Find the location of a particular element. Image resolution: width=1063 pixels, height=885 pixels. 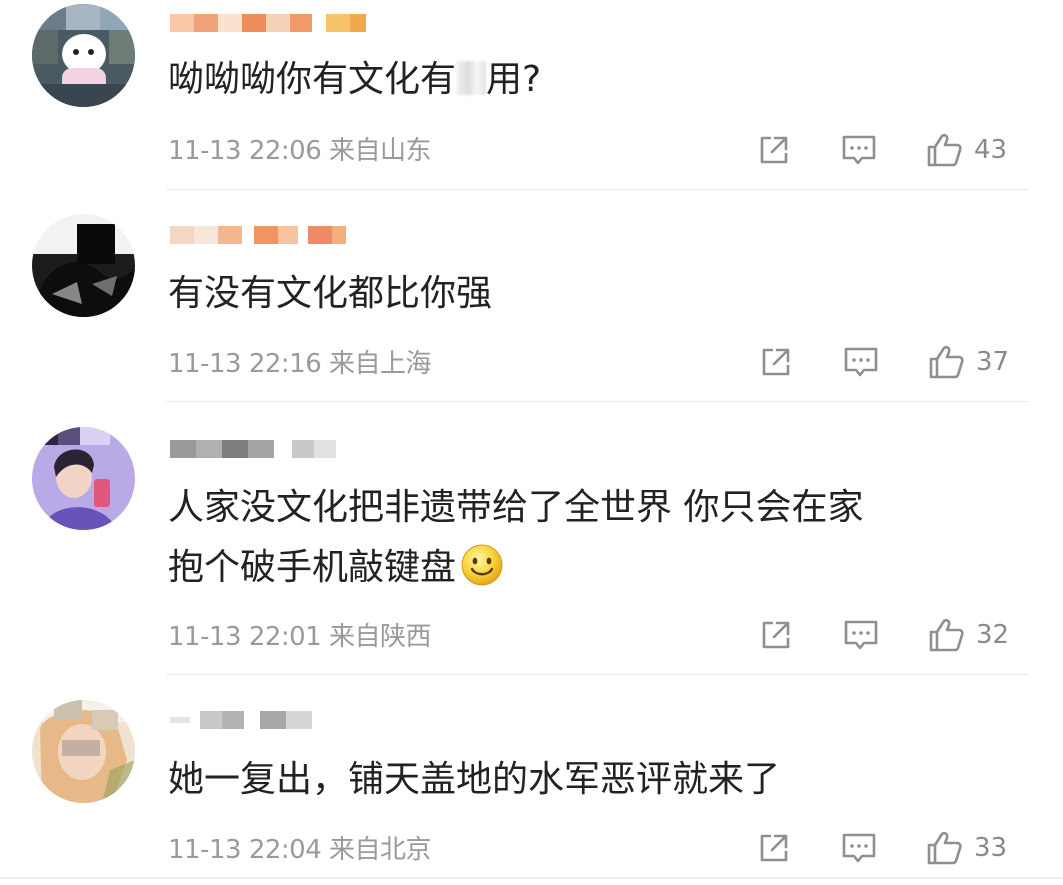

like-button: 32 is located at coordinates (967, 635).